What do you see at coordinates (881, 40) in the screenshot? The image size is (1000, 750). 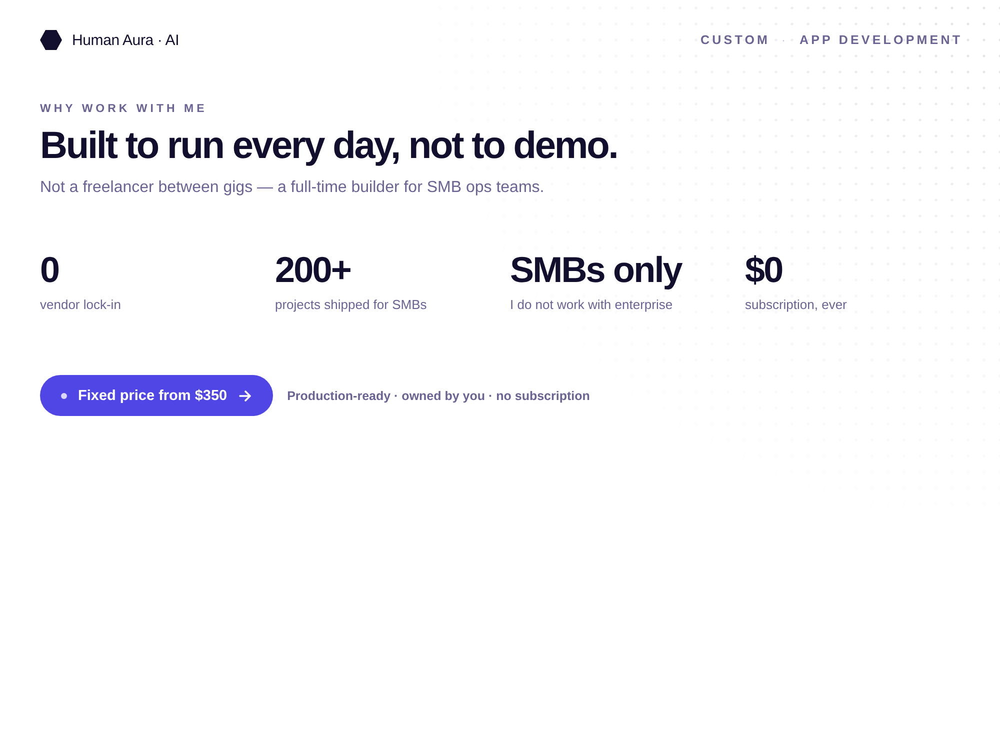 I see `nav-link: APP DEVELOPMENT` at bounding box center [881, 40].